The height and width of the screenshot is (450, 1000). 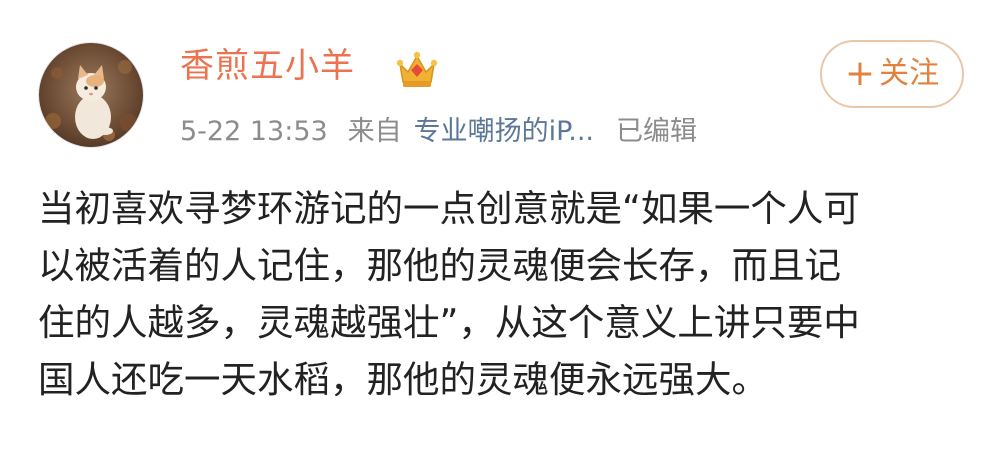 I want to click on avatar-cat-image, so click(x=91, y=95).